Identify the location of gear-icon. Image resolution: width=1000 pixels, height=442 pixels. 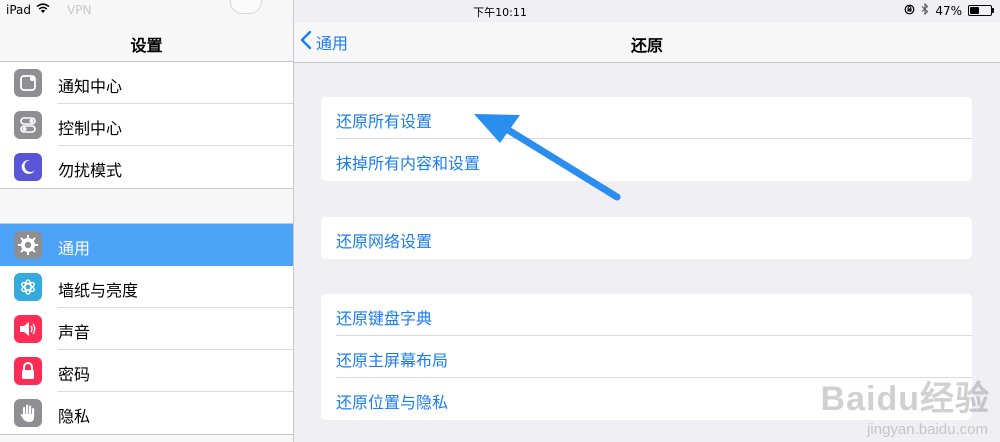
(28, 245).